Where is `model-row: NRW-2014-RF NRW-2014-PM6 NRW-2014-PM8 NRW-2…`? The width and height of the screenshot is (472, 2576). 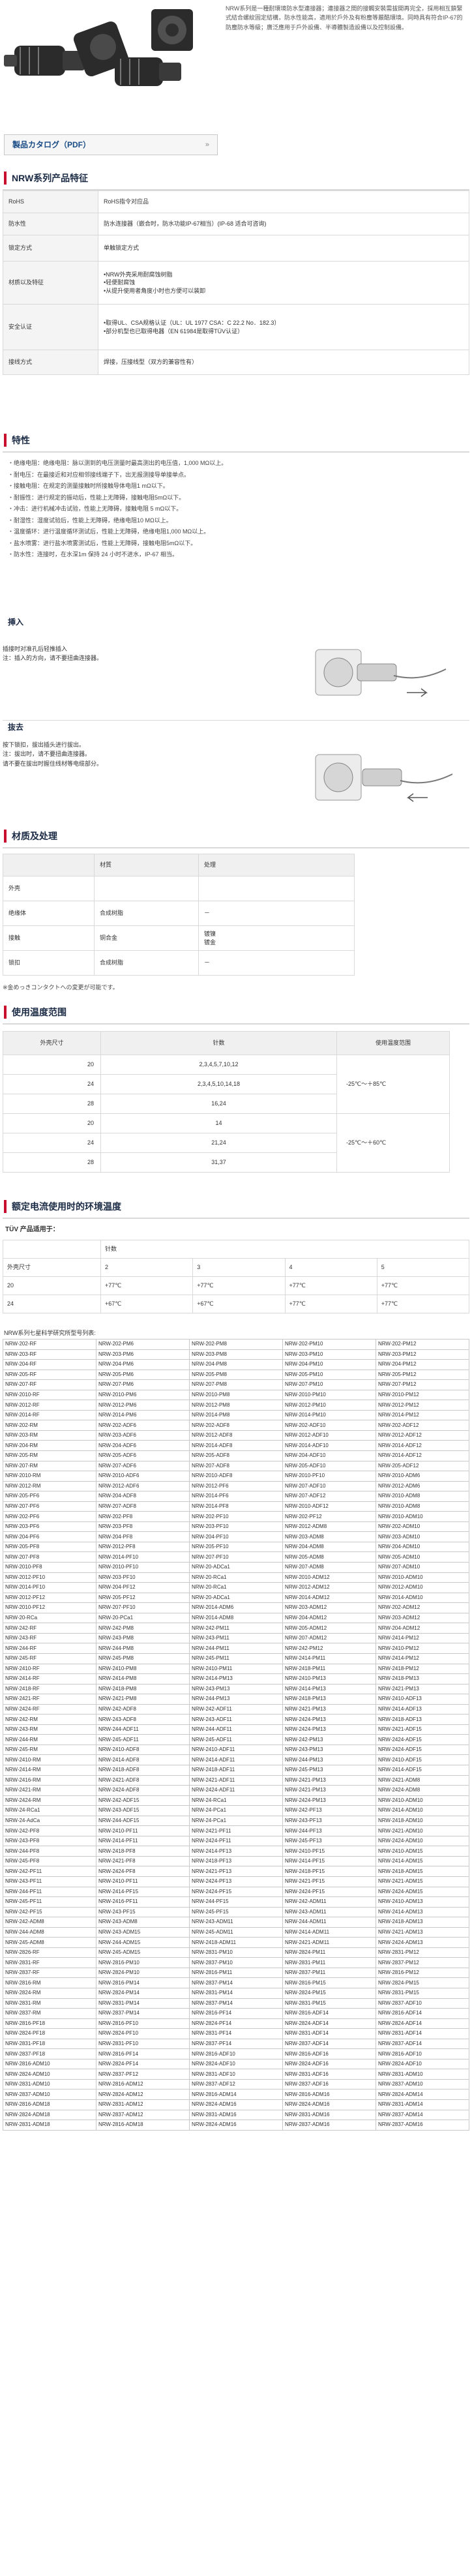 model-row: NRW-2014-RF NRW-2014-PM6 NRW-2014-PM8 NRW-2… is located at coordinates (236, 1415).